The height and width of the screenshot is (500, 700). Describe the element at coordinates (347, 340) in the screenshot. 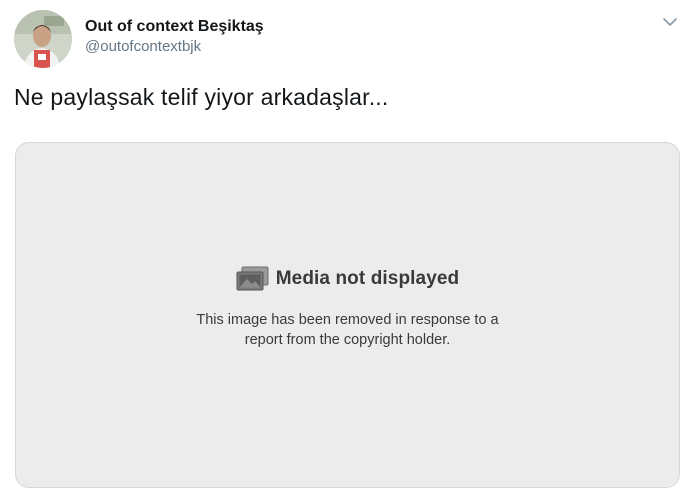

I see `media-description-line-2: report from the copyright holder.` at that location.